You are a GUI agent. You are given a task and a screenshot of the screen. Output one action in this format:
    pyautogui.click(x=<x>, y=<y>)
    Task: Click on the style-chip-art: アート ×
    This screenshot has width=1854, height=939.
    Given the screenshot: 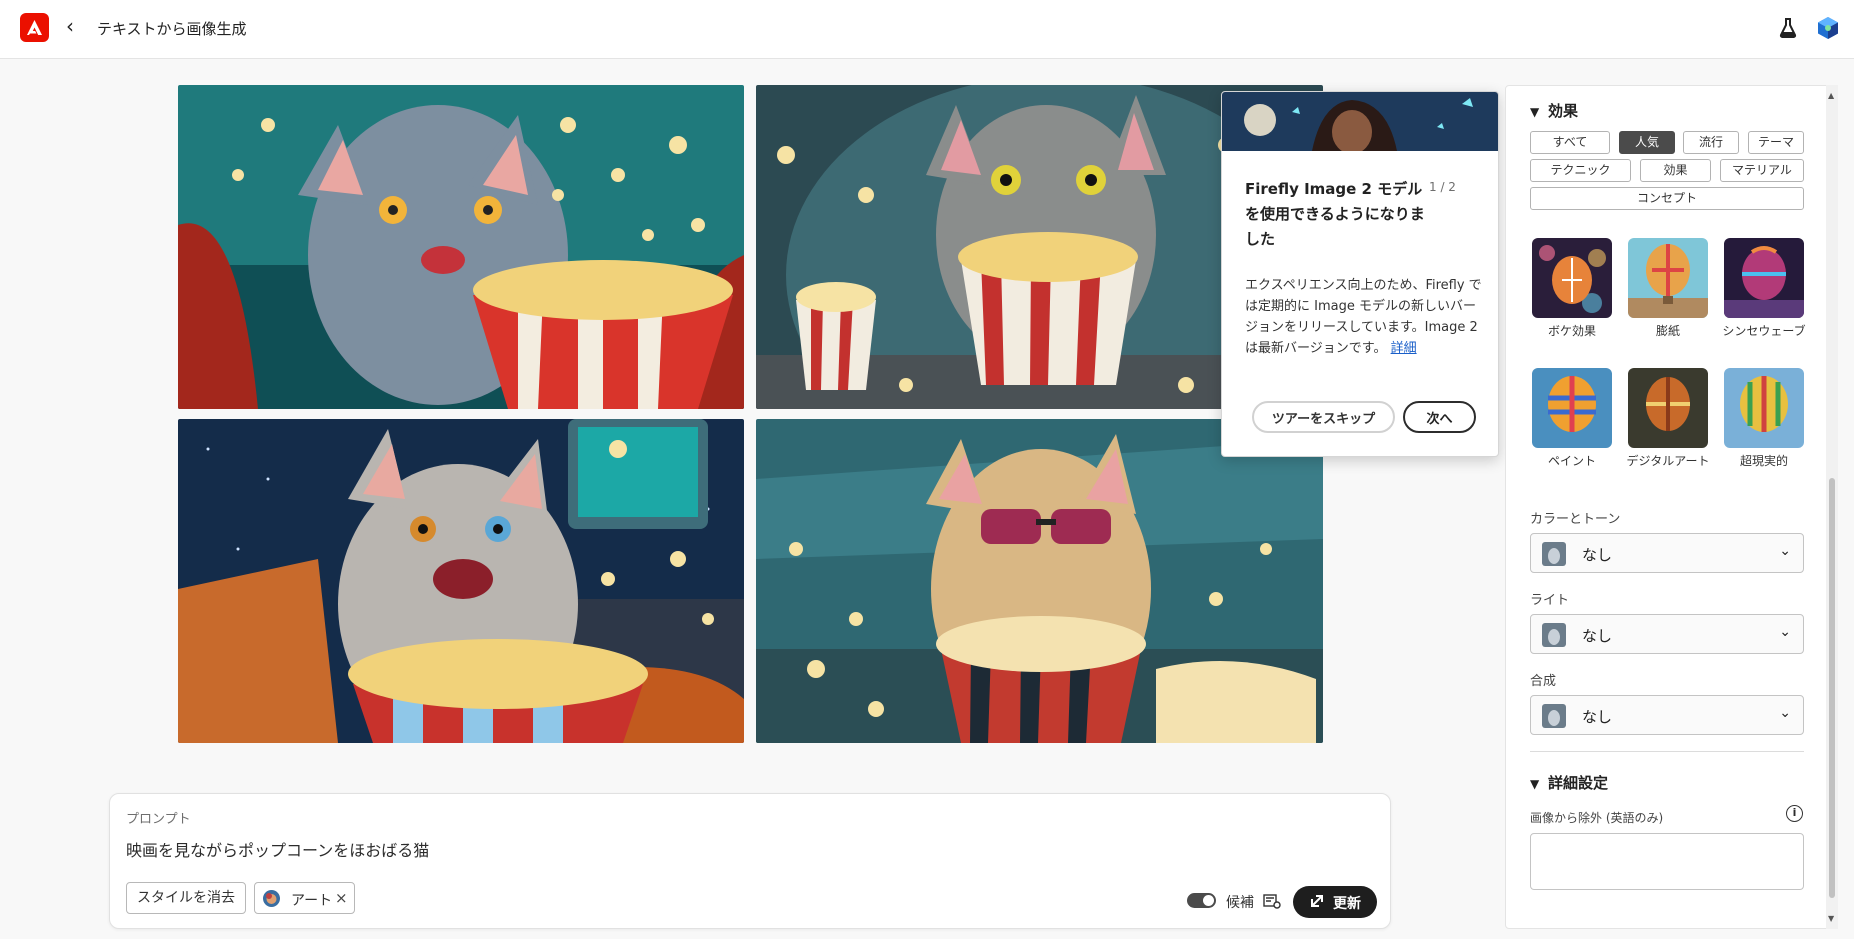 What is the action you would take?
    pyautogui.click(x=304, y=898)
    